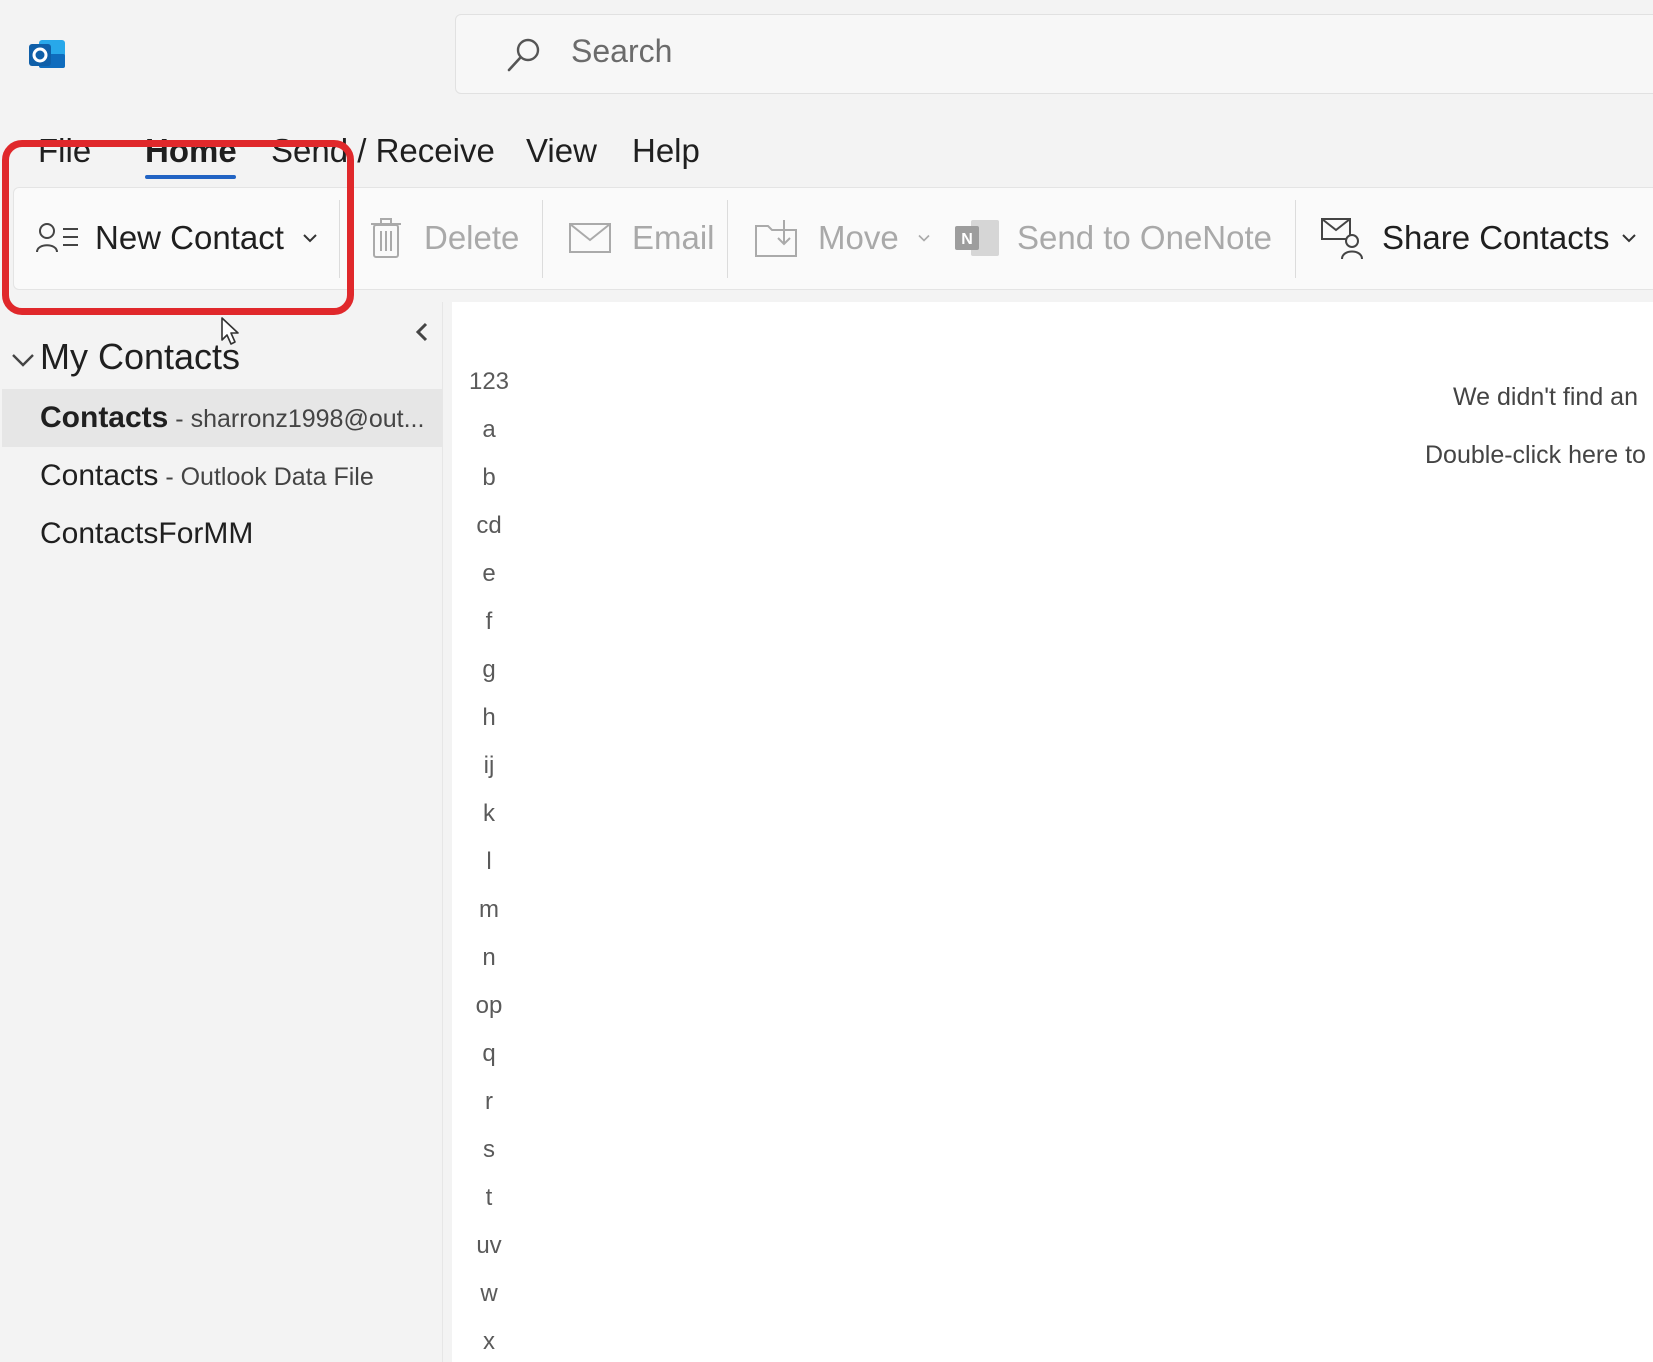 The height and width of the screenshot is (1362, 1653). I want to click on empty-state-message: We didn't find an, so click(1545, 397).